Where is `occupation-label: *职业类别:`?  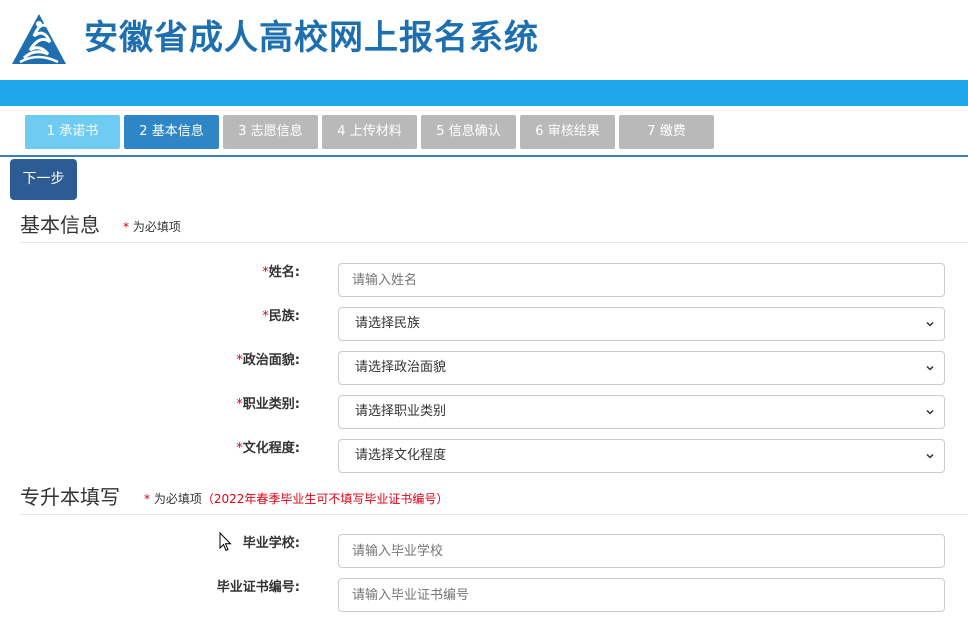 occupation-label: *职业类别: is located at coordinates (268, 404).